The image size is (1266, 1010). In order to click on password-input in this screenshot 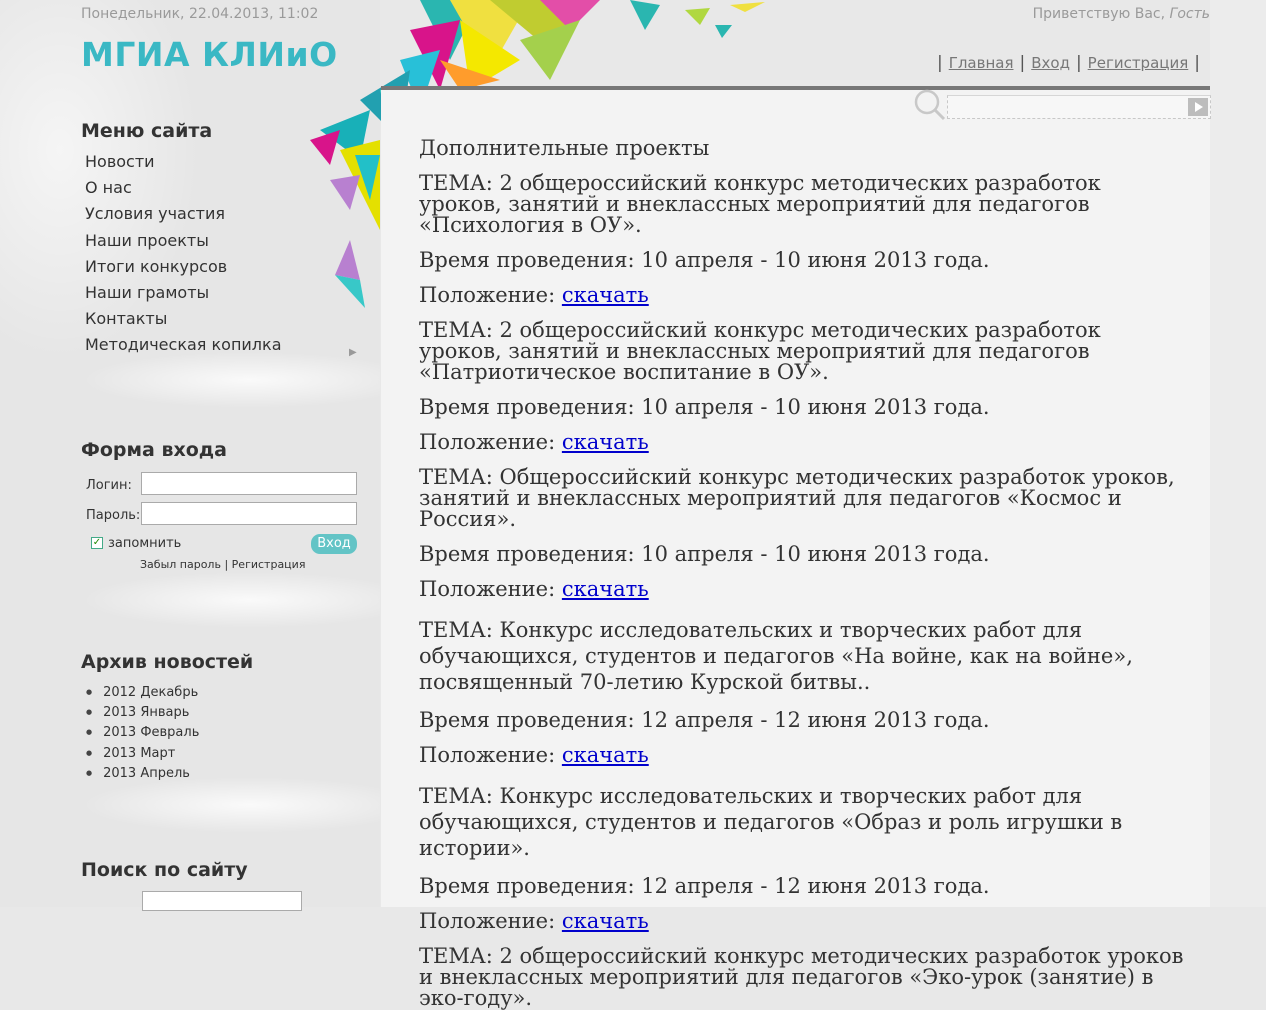, I will do `click(249, 513)`.